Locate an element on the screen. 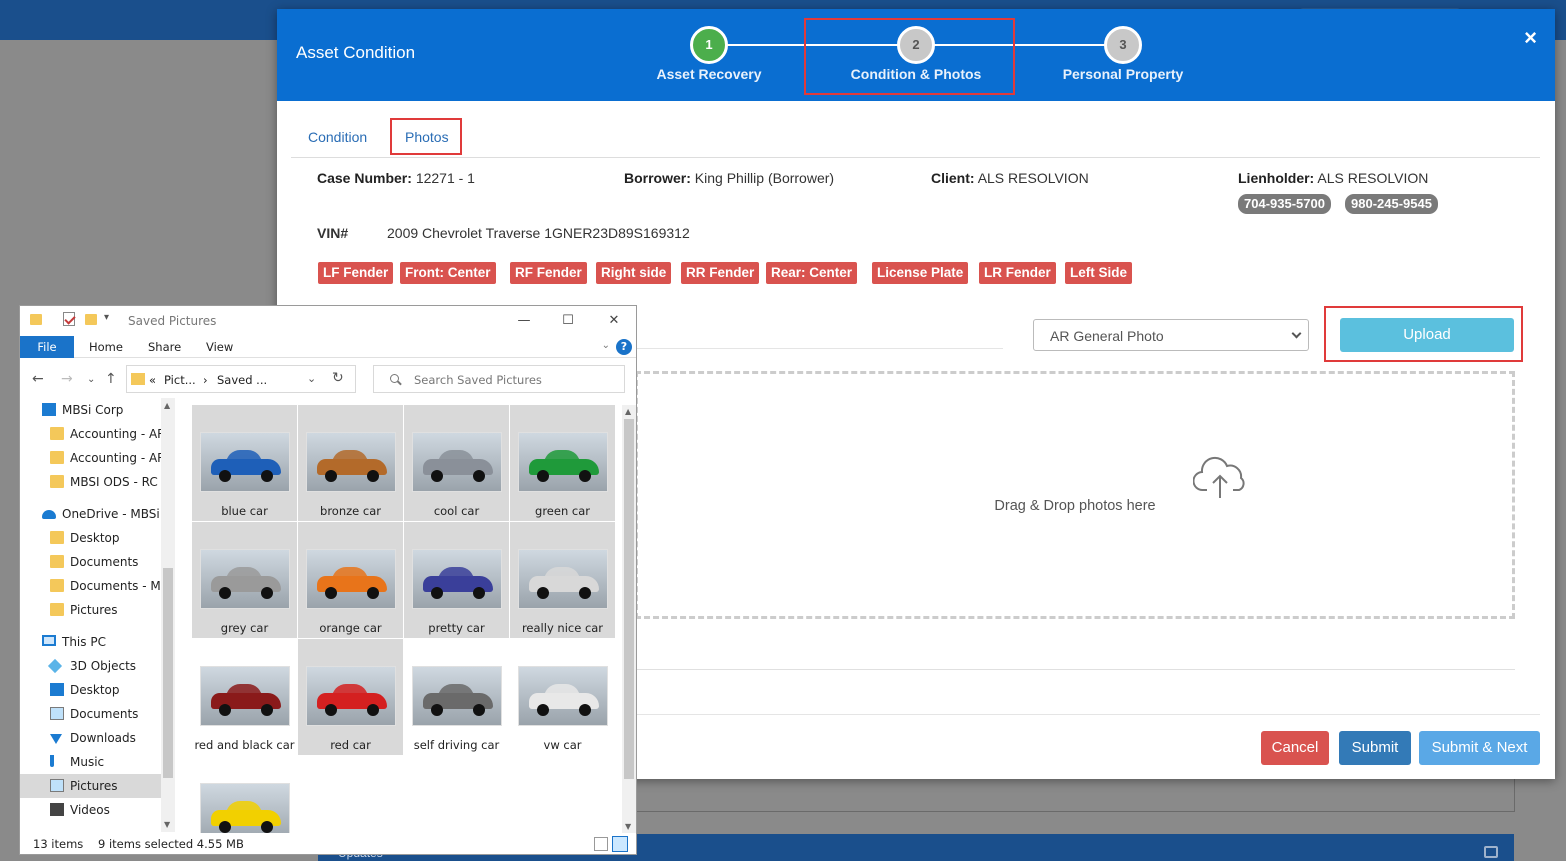 This screenshot has height=861, width=1566. nav-item: This PC is located at coordinates (97, 642).